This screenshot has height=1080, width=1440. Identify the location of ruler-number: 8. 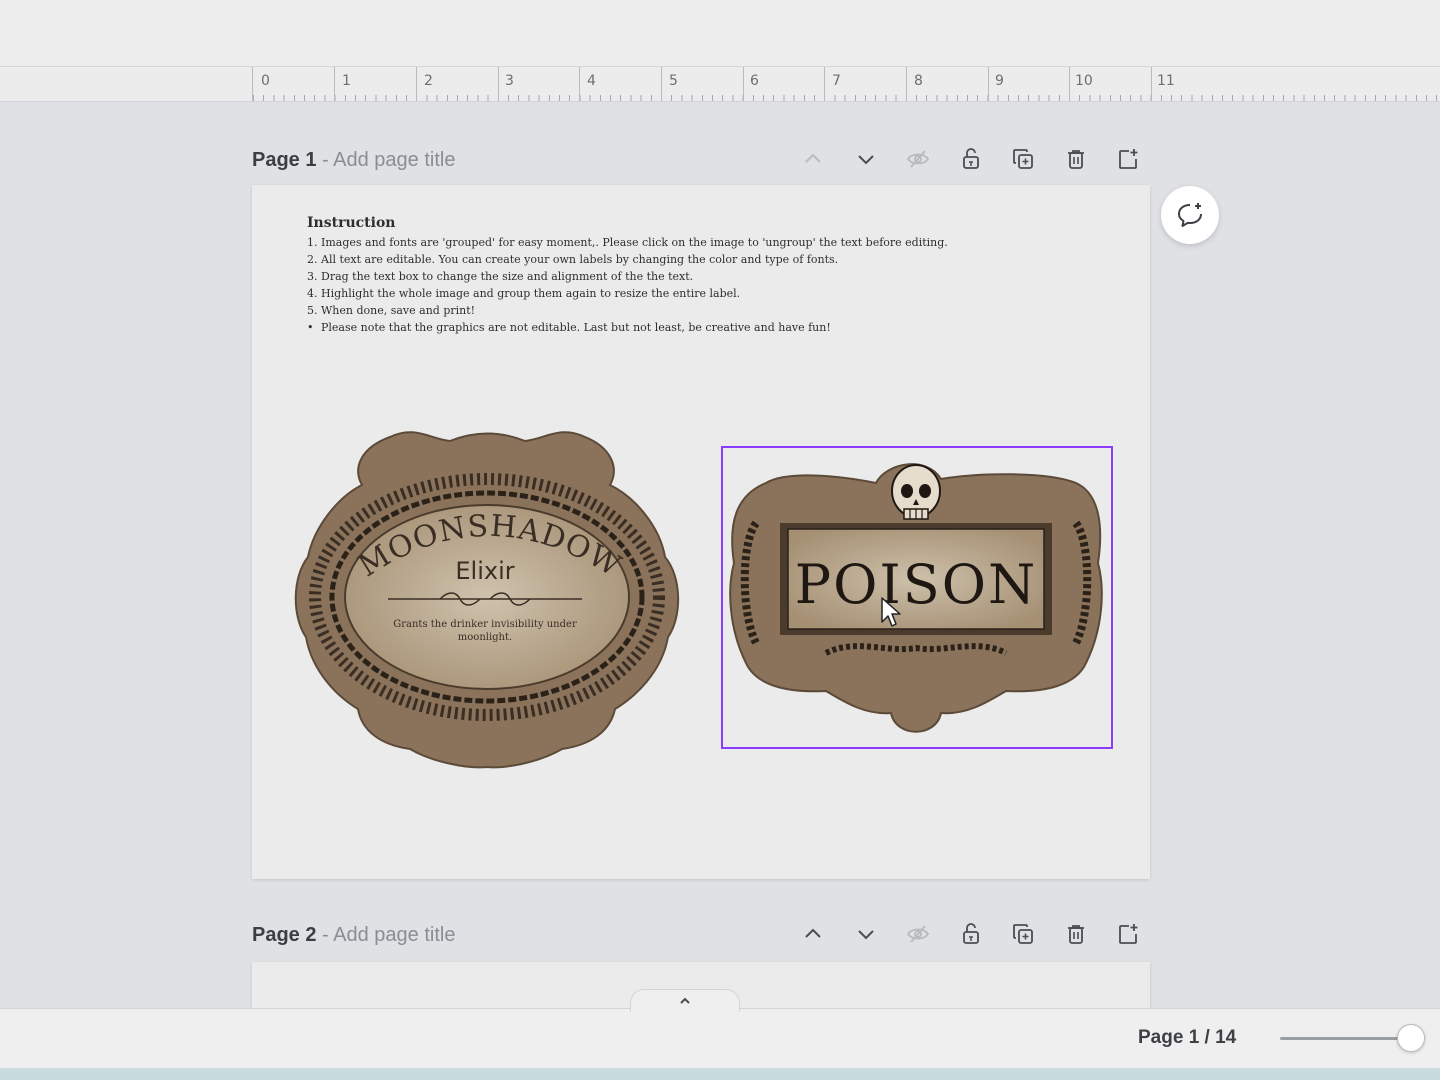
(918, 81).